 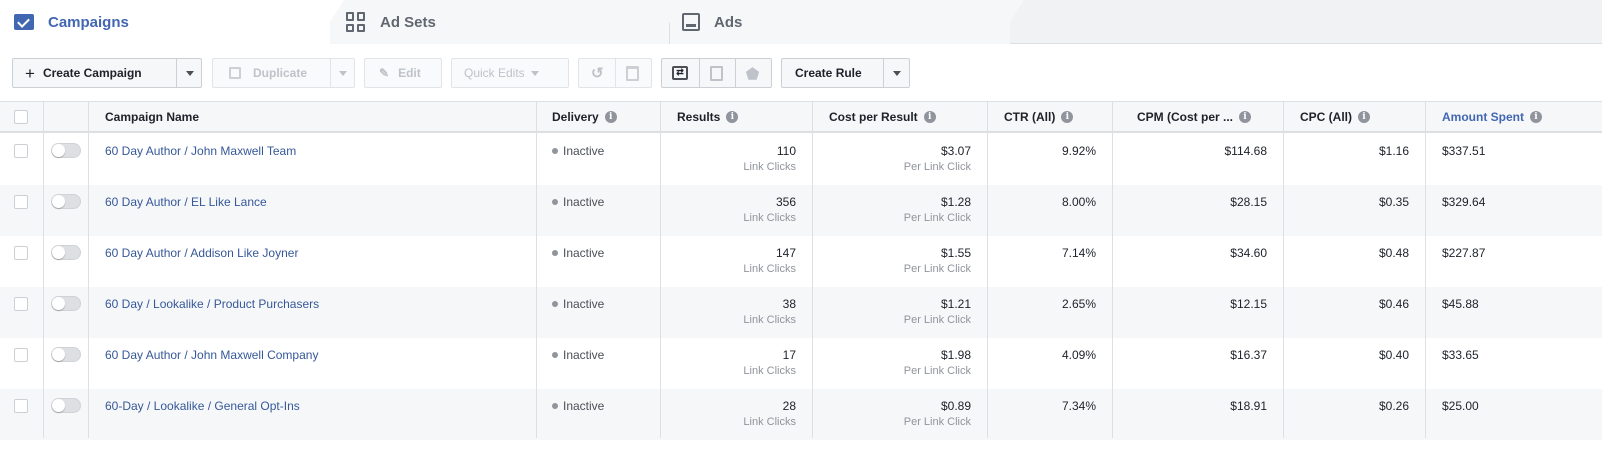 What do you see at coordinates (1078, 406) in the screenshot?
I see `ctr-value: 7.34%` at bounding box center [1078, 406].